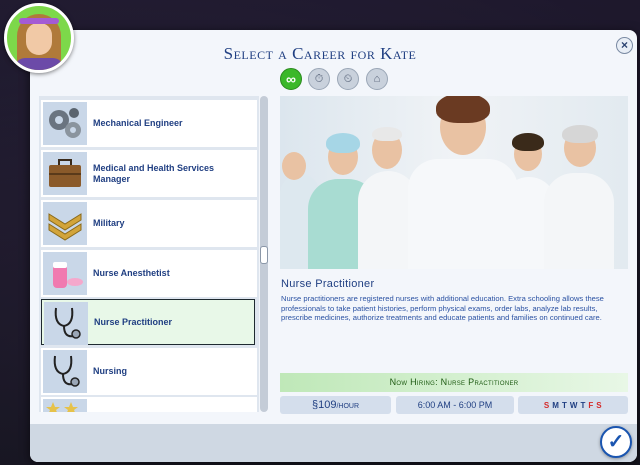  I want to click on career-item-nurse-anesthetist: Nurse Anesthetist, so click(149, 273).